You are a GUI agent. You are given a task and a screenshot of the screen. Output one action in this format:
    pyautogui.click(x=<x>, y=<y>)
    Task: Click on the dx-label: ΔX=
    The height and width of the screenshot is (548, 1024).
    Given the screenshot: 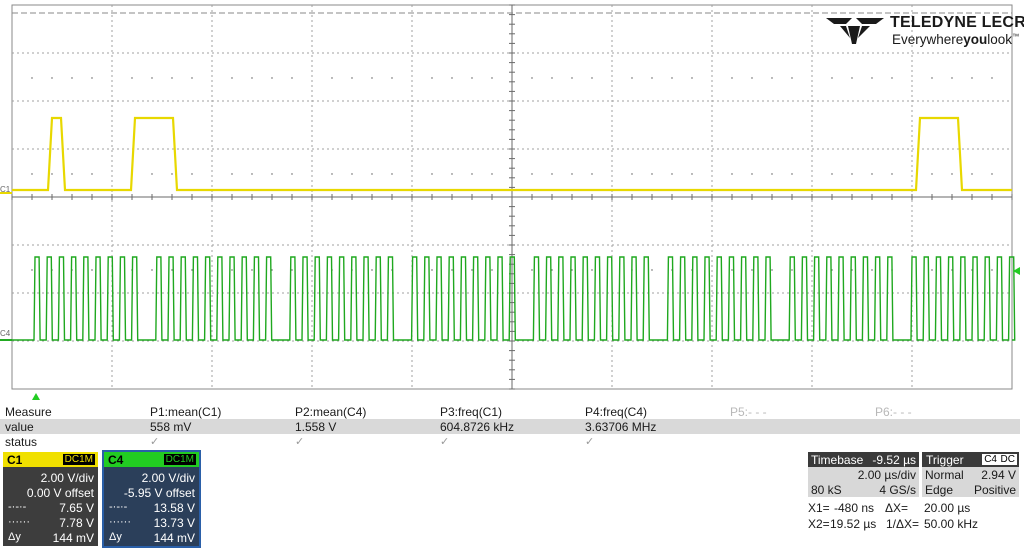 What is the action you would take?
    pyautogui.click(x=897, y=508)
    